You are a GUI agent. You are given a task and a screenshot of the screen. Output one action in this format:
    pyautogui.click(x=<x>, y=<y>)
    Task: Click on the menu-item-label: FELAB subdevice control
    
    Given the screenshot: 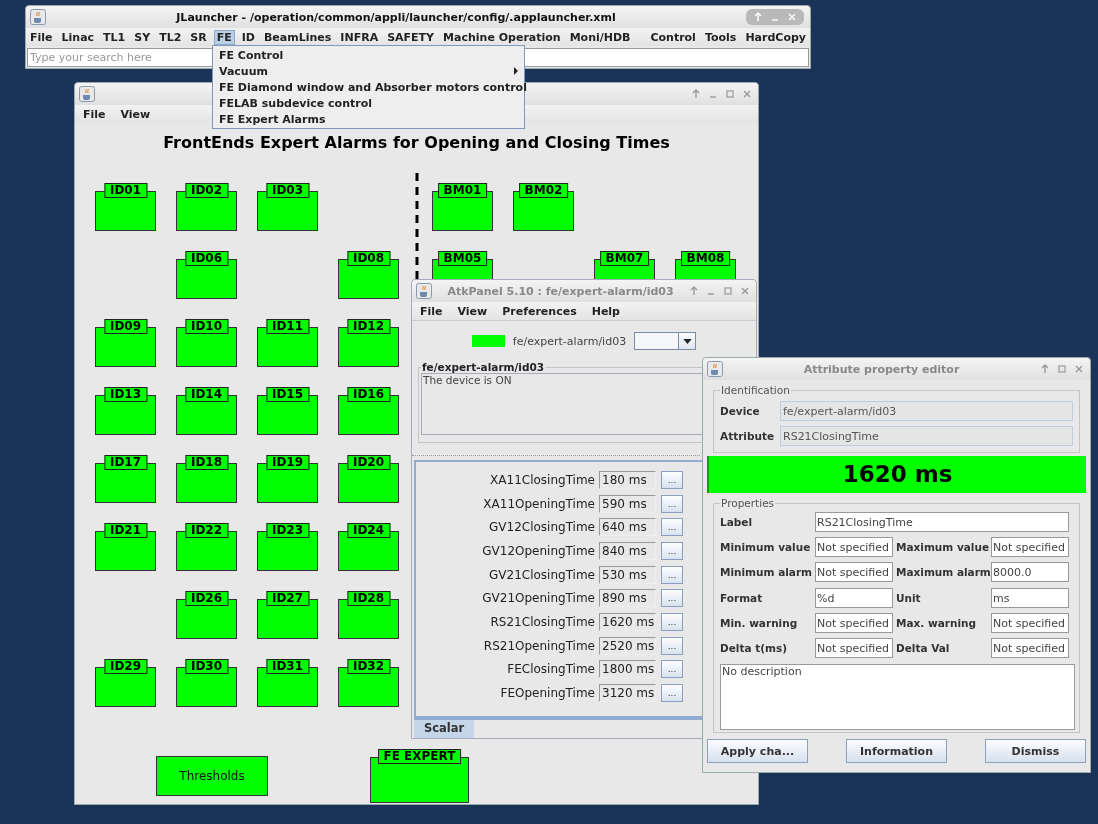 What is the action you would take?
    pyautogui.click(x=296, y=103)
    